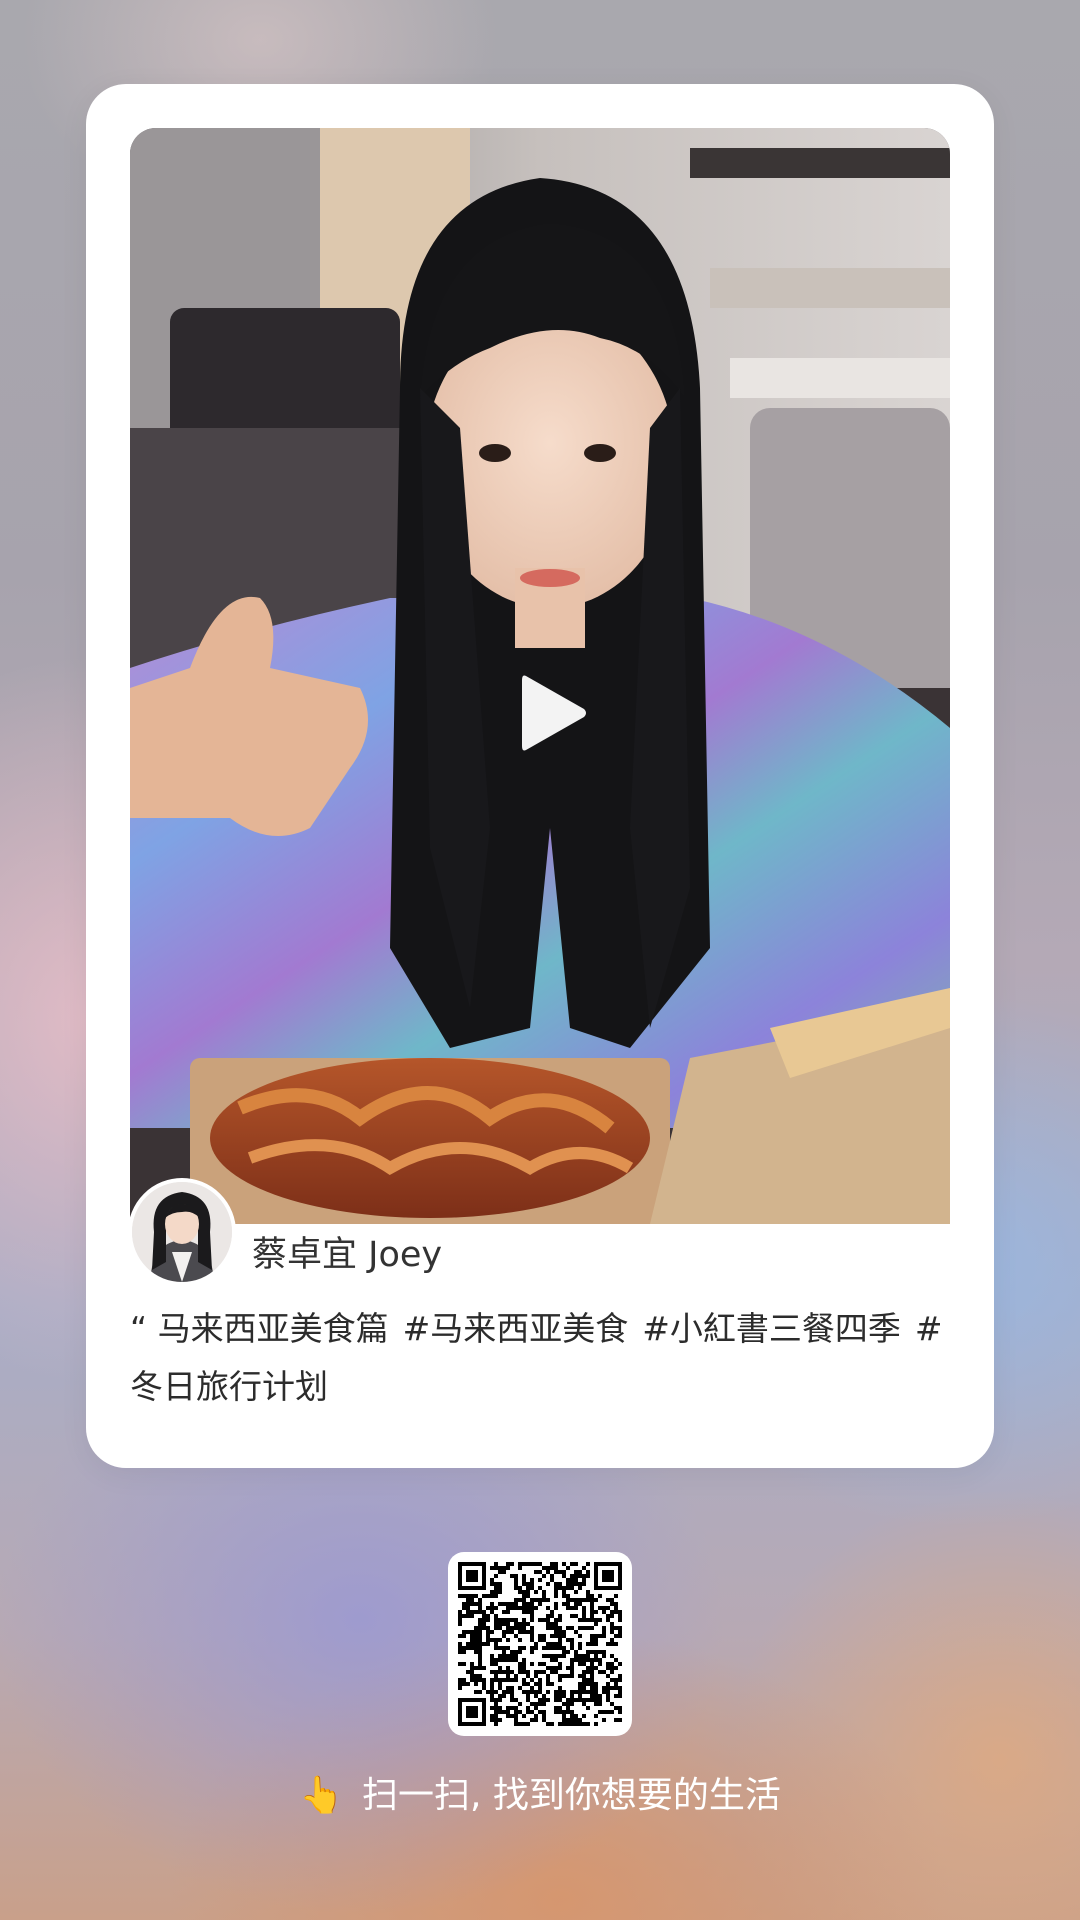  What do you see at coordinates (771, 1328) in the screenshot?
I see `hashtag-link: #小紅書三餐四季` at bounding box center [771, 1328].